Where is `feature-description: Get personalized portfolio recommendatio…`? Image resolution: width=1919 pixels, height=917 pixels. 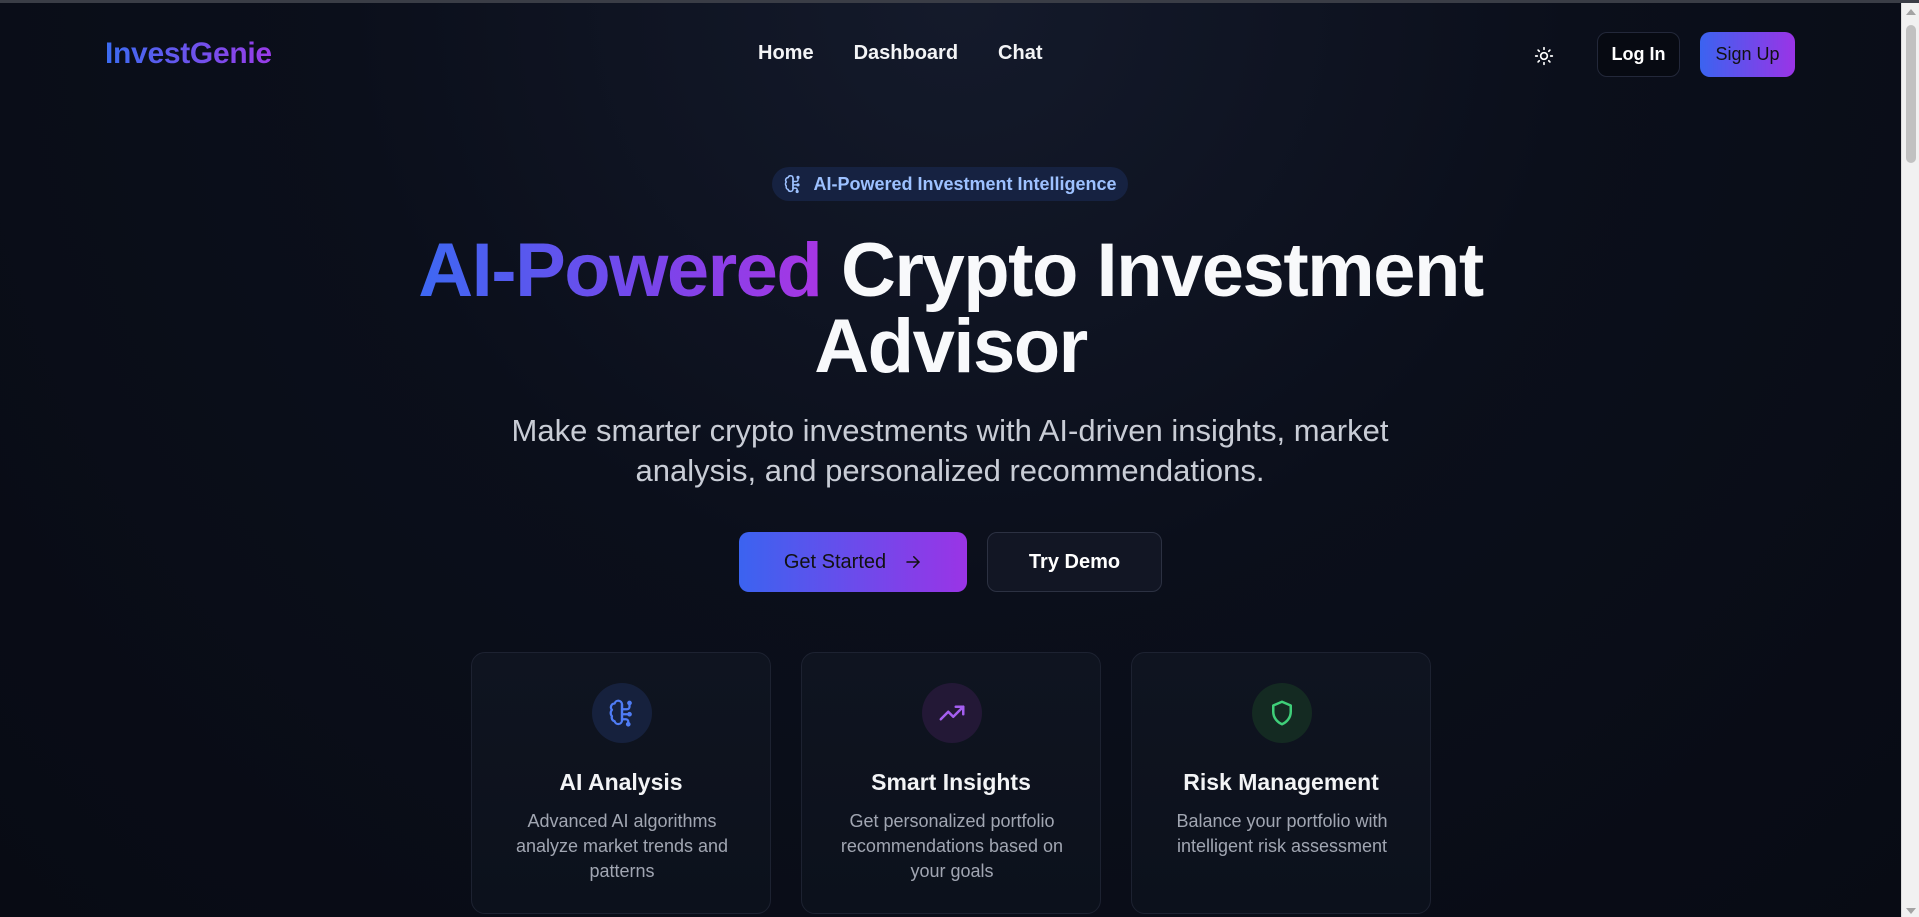 feature-description: Get personalized portfolio recommendatio… is located at coordinates (952, 846).